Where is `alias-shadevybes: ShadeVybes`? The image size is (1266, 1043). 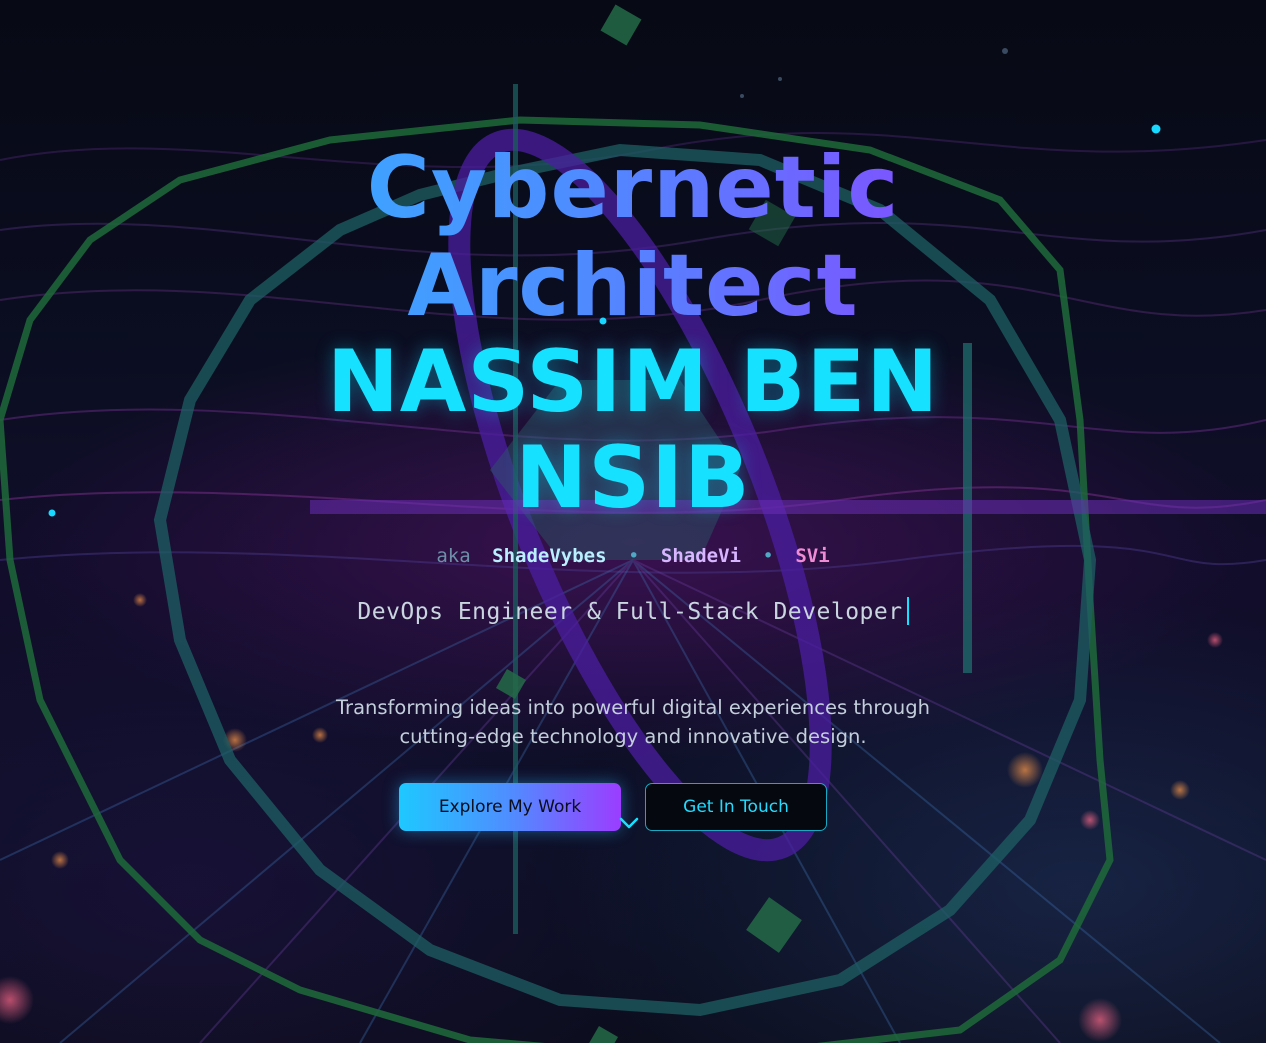 alias-shadevybes: ShadeVybes is located at coordinates (549, 556).